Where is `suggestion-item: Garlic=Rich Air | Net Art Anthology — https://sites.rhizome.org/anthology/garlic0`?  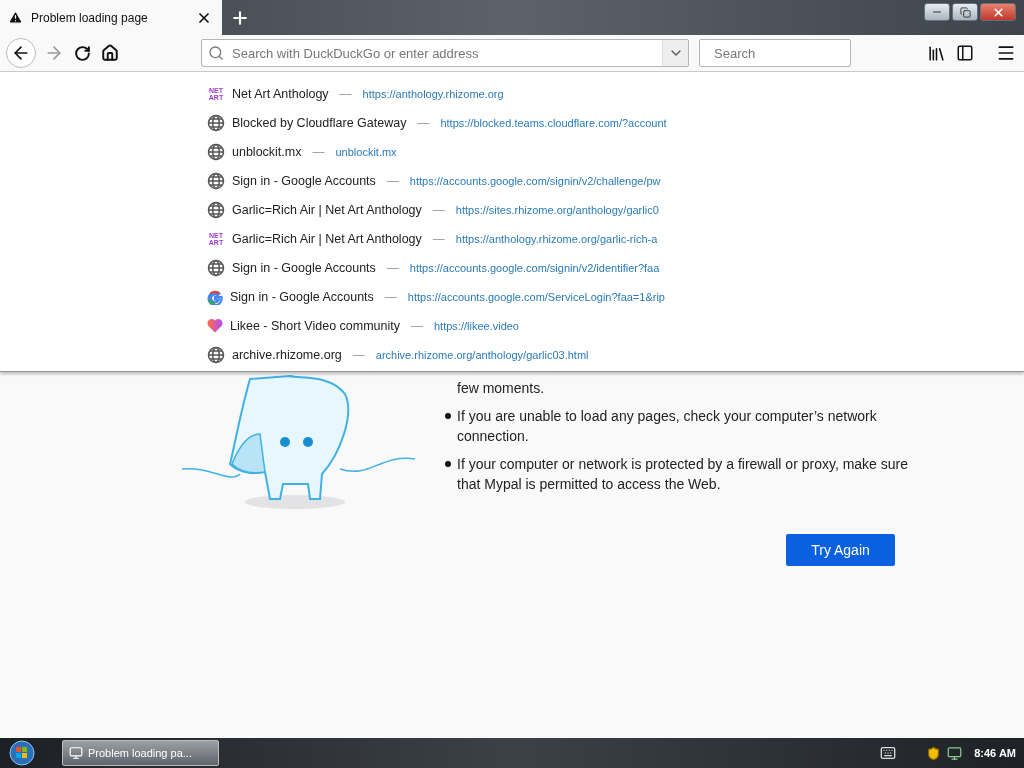
suggestion-item: Garlic=Rich Air | Net Art Anthology — https://sites.rhizome.org/anthology/garlic0 is located at coordinates (512, 209).